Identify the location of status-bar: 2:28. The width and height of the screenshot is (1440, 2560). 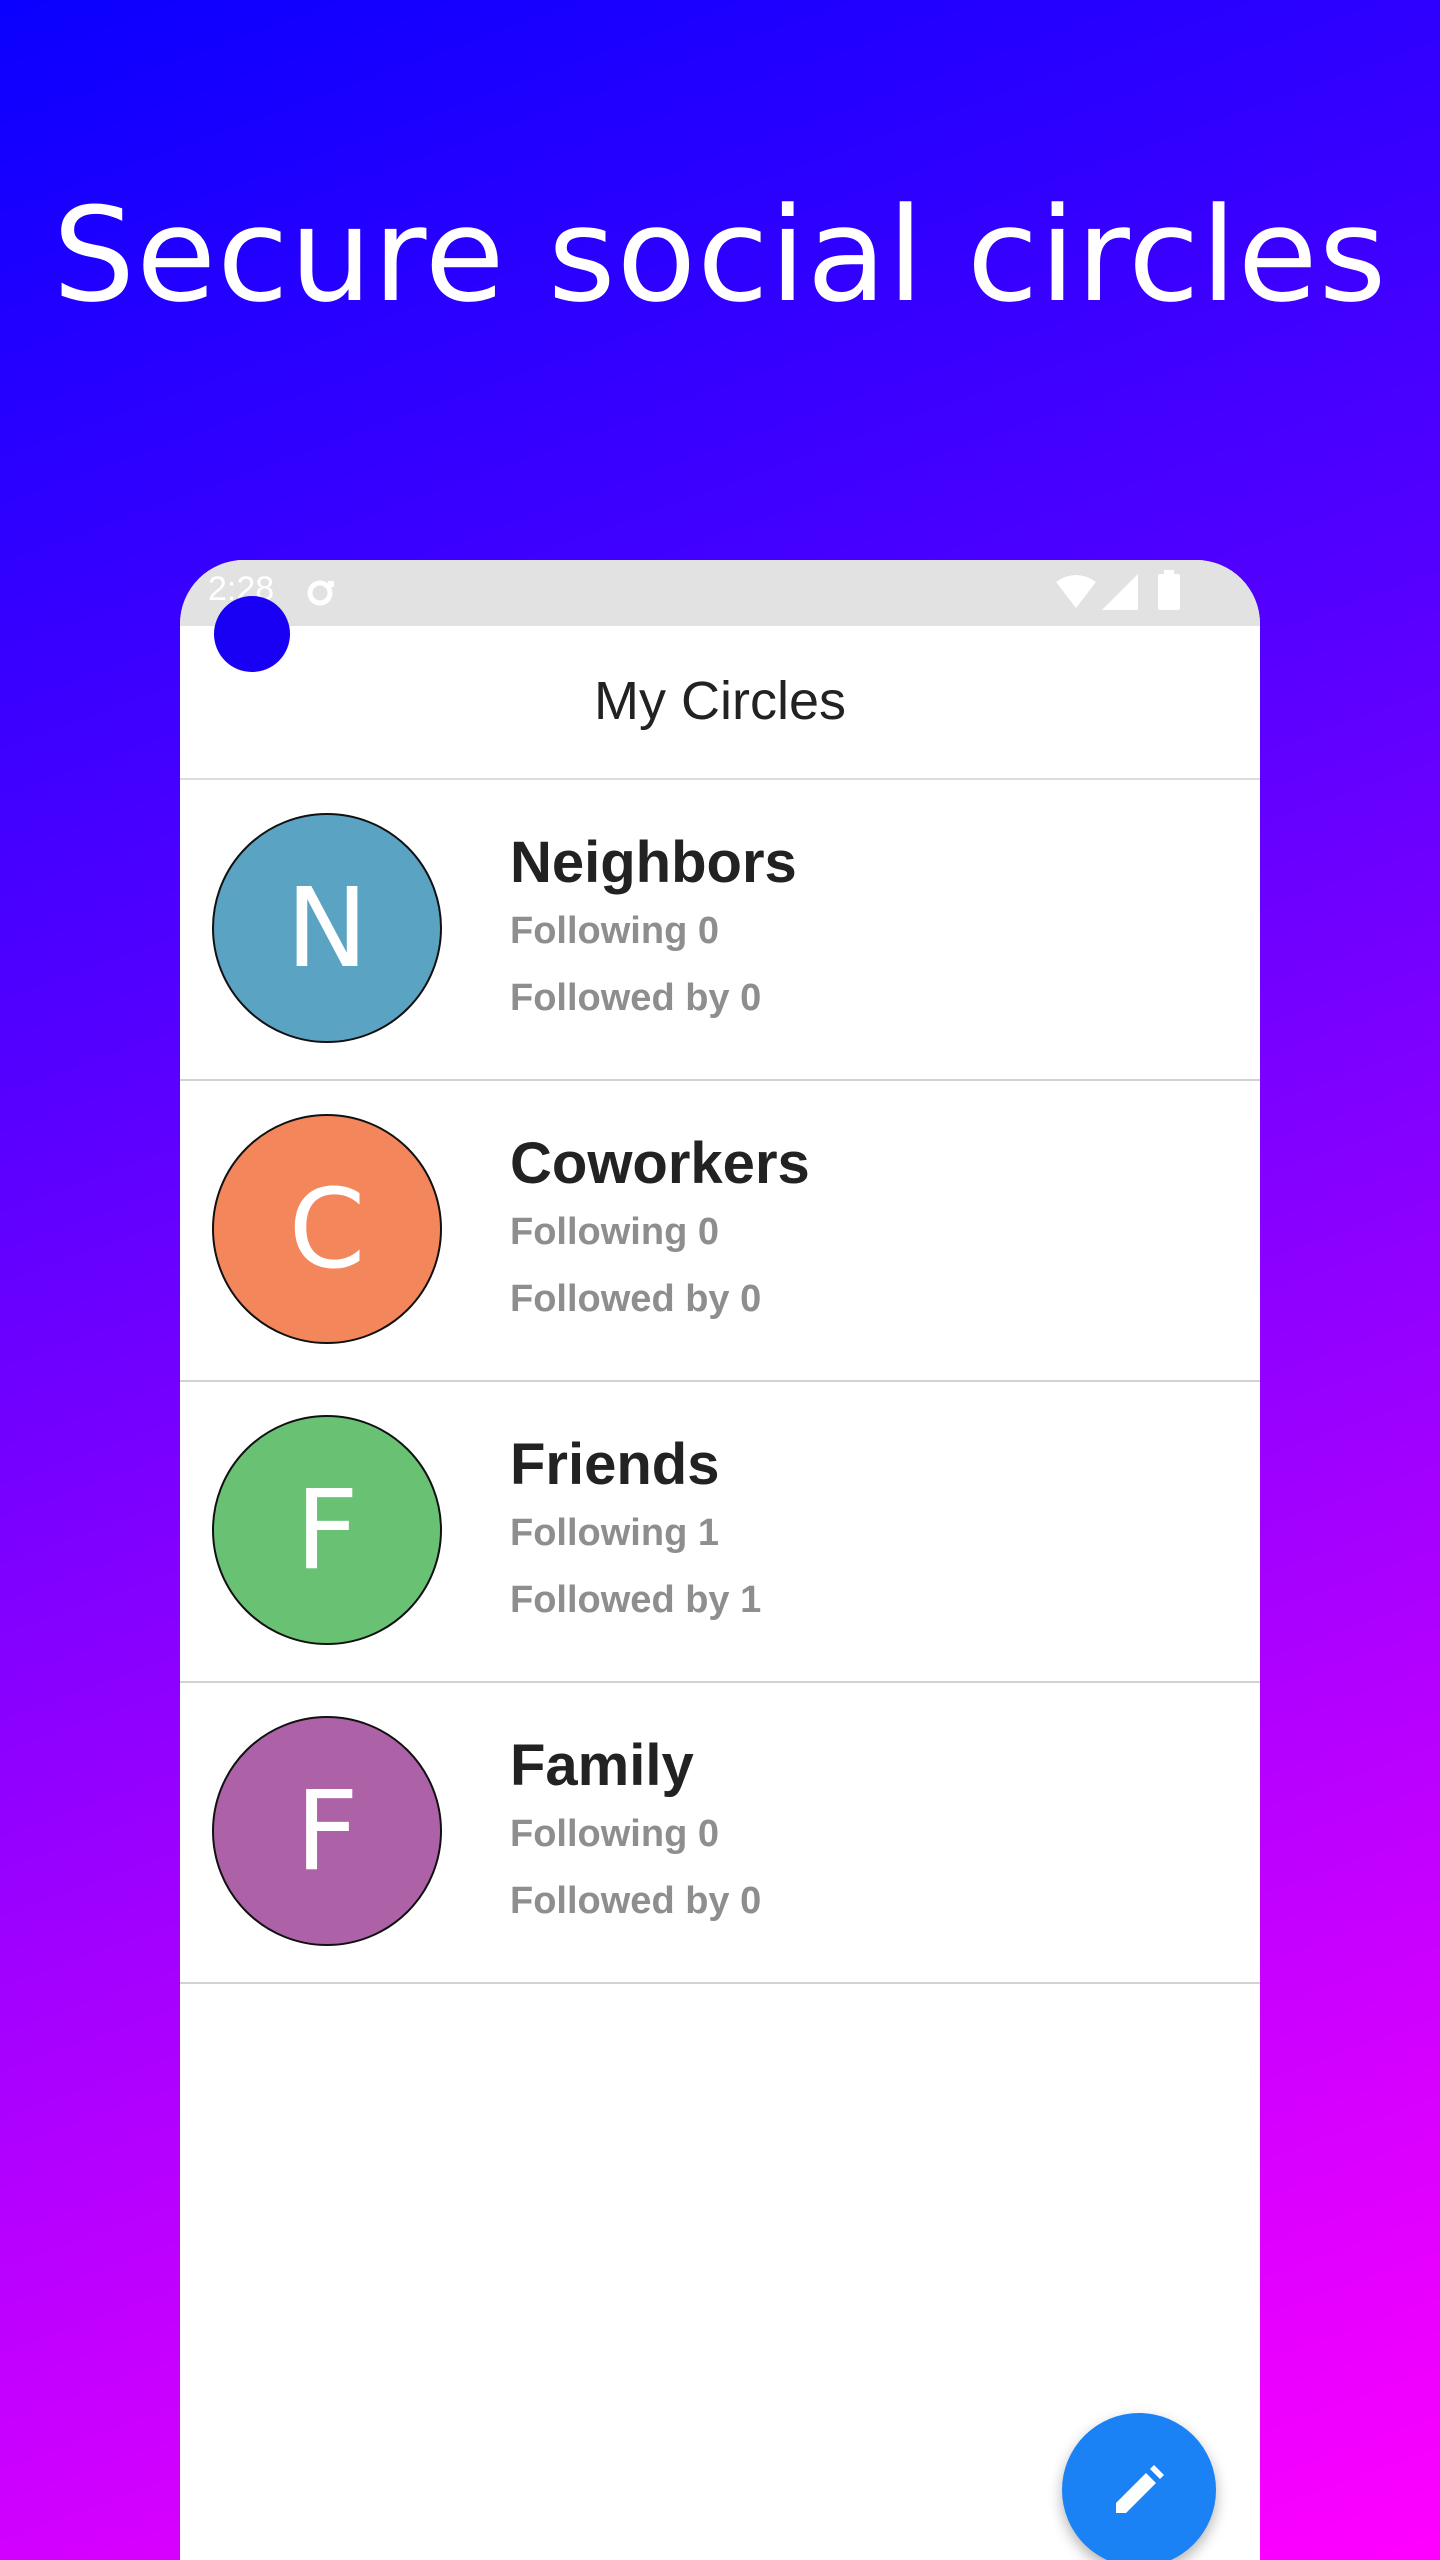
(720, 593).